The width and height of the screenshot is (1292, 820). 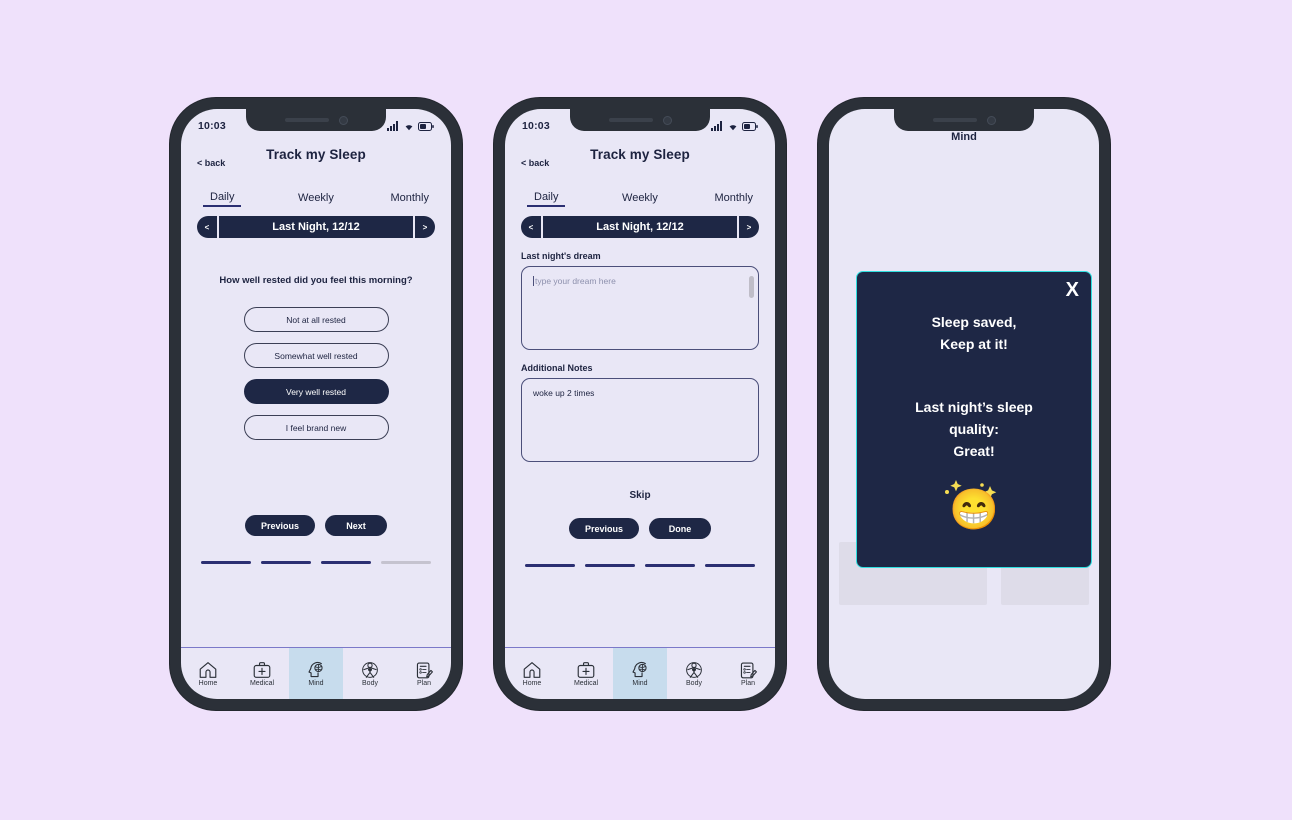 What do you see at coordinates (557, 368) in the screenshot?
I see `notes-field-label: Additional Notes` at bounding box center [557, 368].